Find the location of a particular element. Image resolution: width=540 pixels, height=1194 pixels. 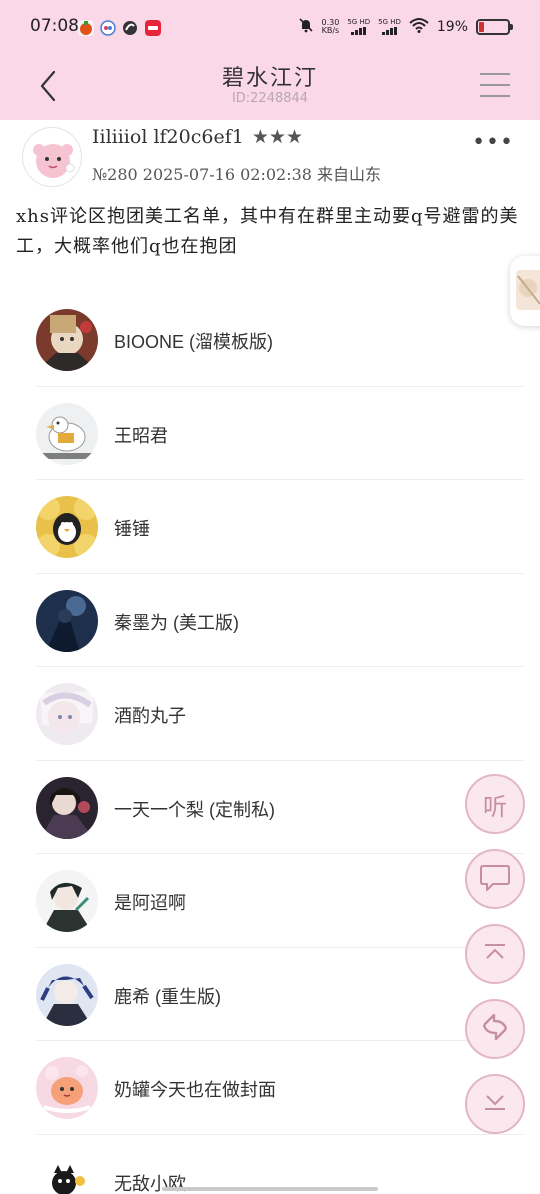

signal-sim2: 5G HD is located at coordinates (389, 27).